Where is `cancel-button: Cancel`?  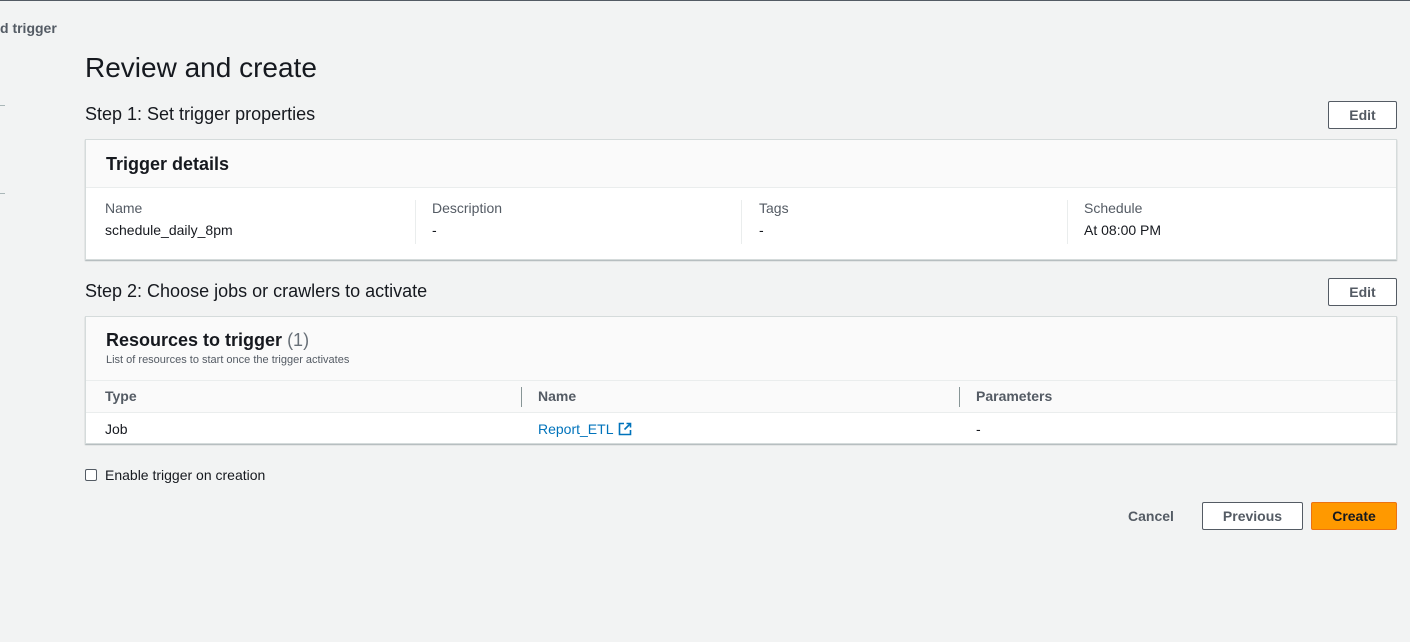 cancel-button: Cancel is located at coordinates (1151, 516).